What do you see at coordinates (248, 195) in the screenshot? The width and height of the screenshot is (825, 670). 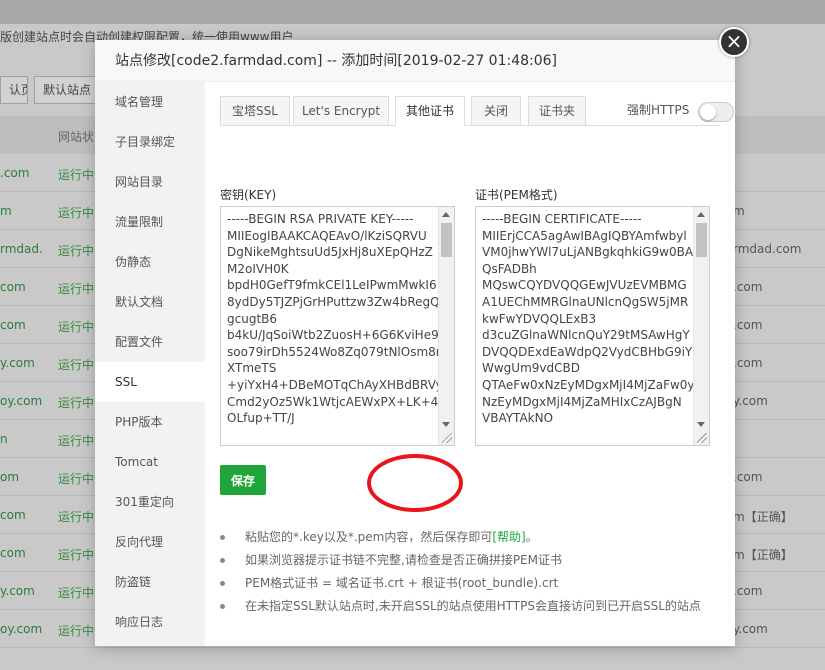 I see `key-label: 密钥(KEY)` at bounding box center [248, 195].